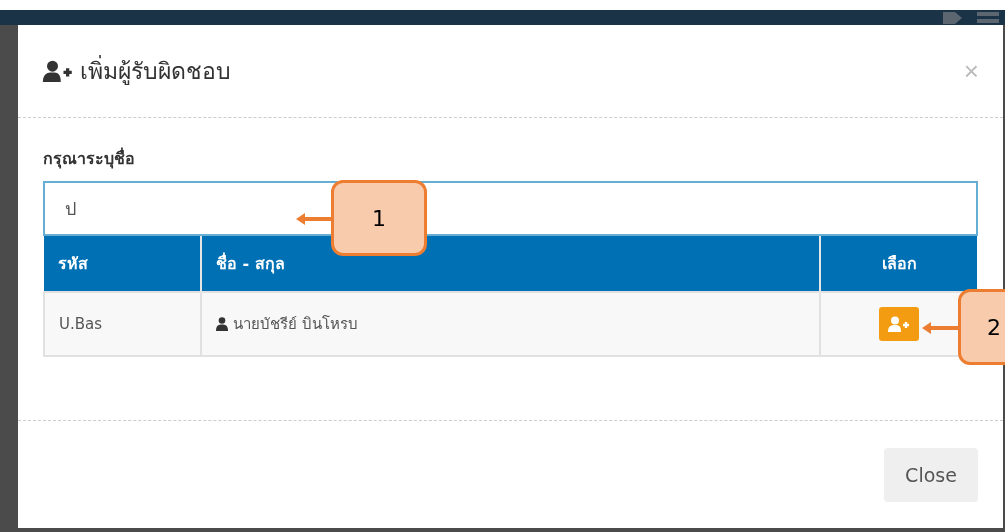 The height and width of the screenshot is (532, 1005). Describe the element at coordinates (287, 324) in the screenshot. I see `table-cell: นายบัชรีย์ บินโหรบ` at that location.